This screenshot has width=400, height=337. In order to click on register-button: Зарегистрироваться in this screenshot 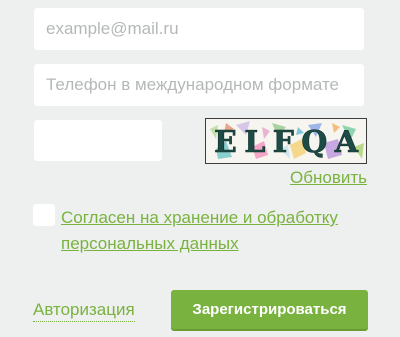, I will do `click(269, 309)`.